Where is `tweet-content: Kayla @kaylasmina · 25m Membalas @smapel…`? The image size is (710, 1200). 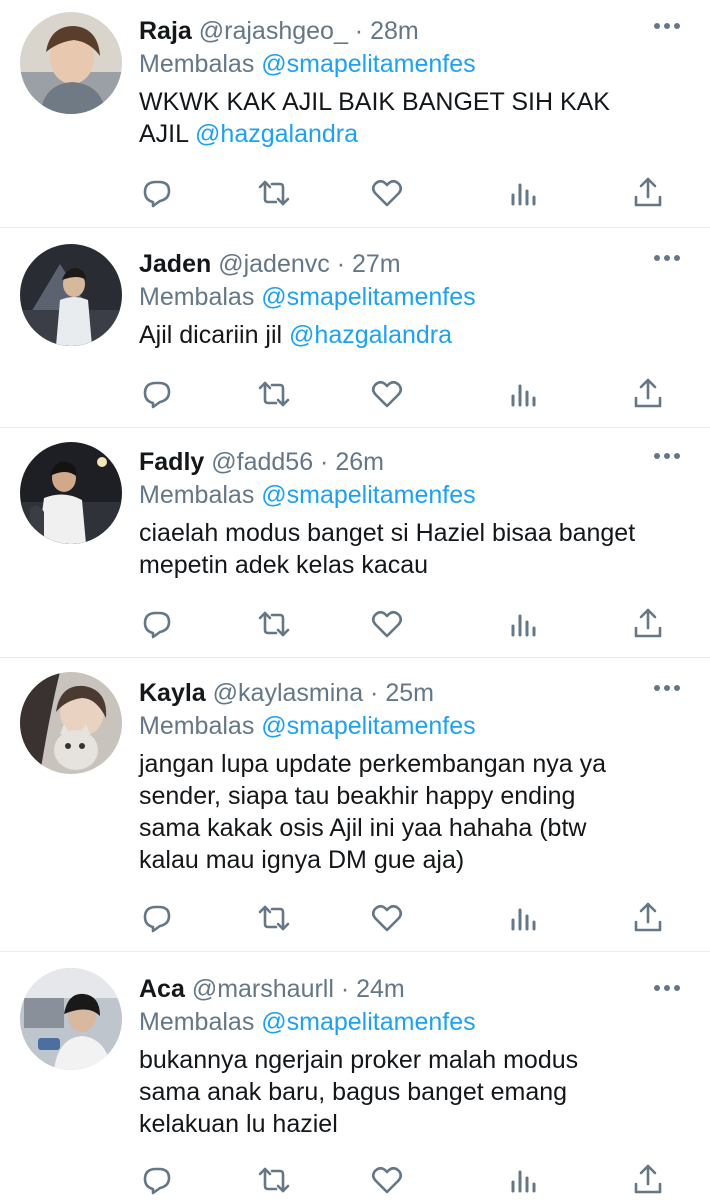
tweet-content: Kayla @kaylasmina · 25m Membalas @smapel… is located at coordinates (389, 776).